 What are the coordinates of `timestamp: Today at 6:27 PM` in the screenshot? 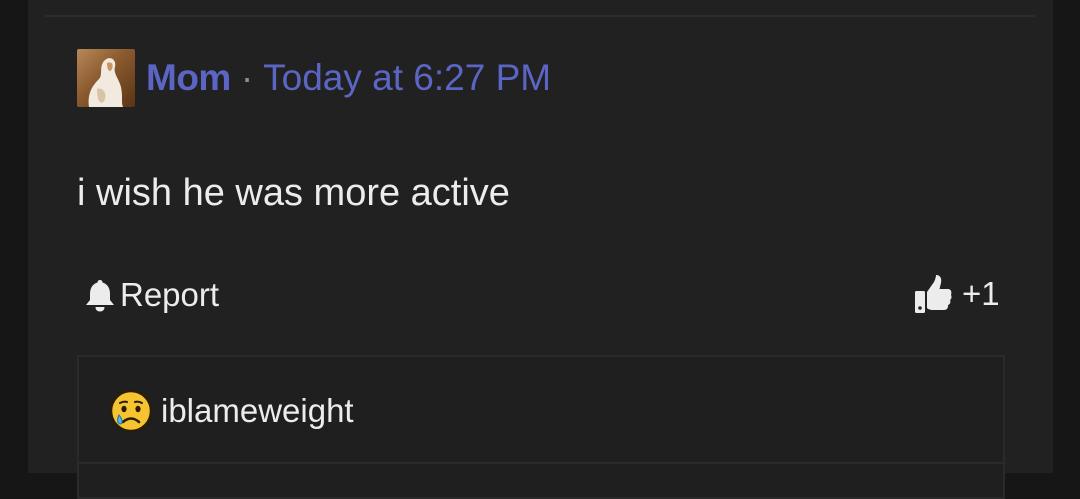 It's located at (407, 78).